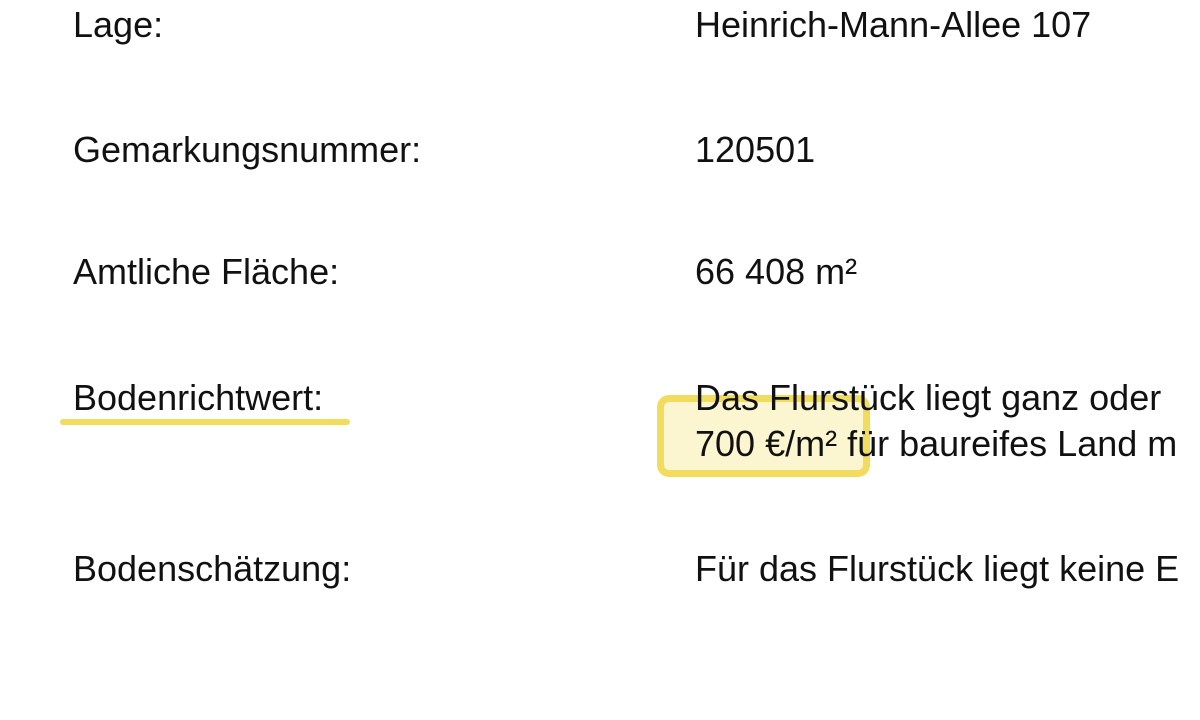 This screenshot has width=1200, height=720. Describe the element at coordinates (212, 568) in the screenshot. I see `bodenschaetzung-label: Bodenschätzung:` at that location.